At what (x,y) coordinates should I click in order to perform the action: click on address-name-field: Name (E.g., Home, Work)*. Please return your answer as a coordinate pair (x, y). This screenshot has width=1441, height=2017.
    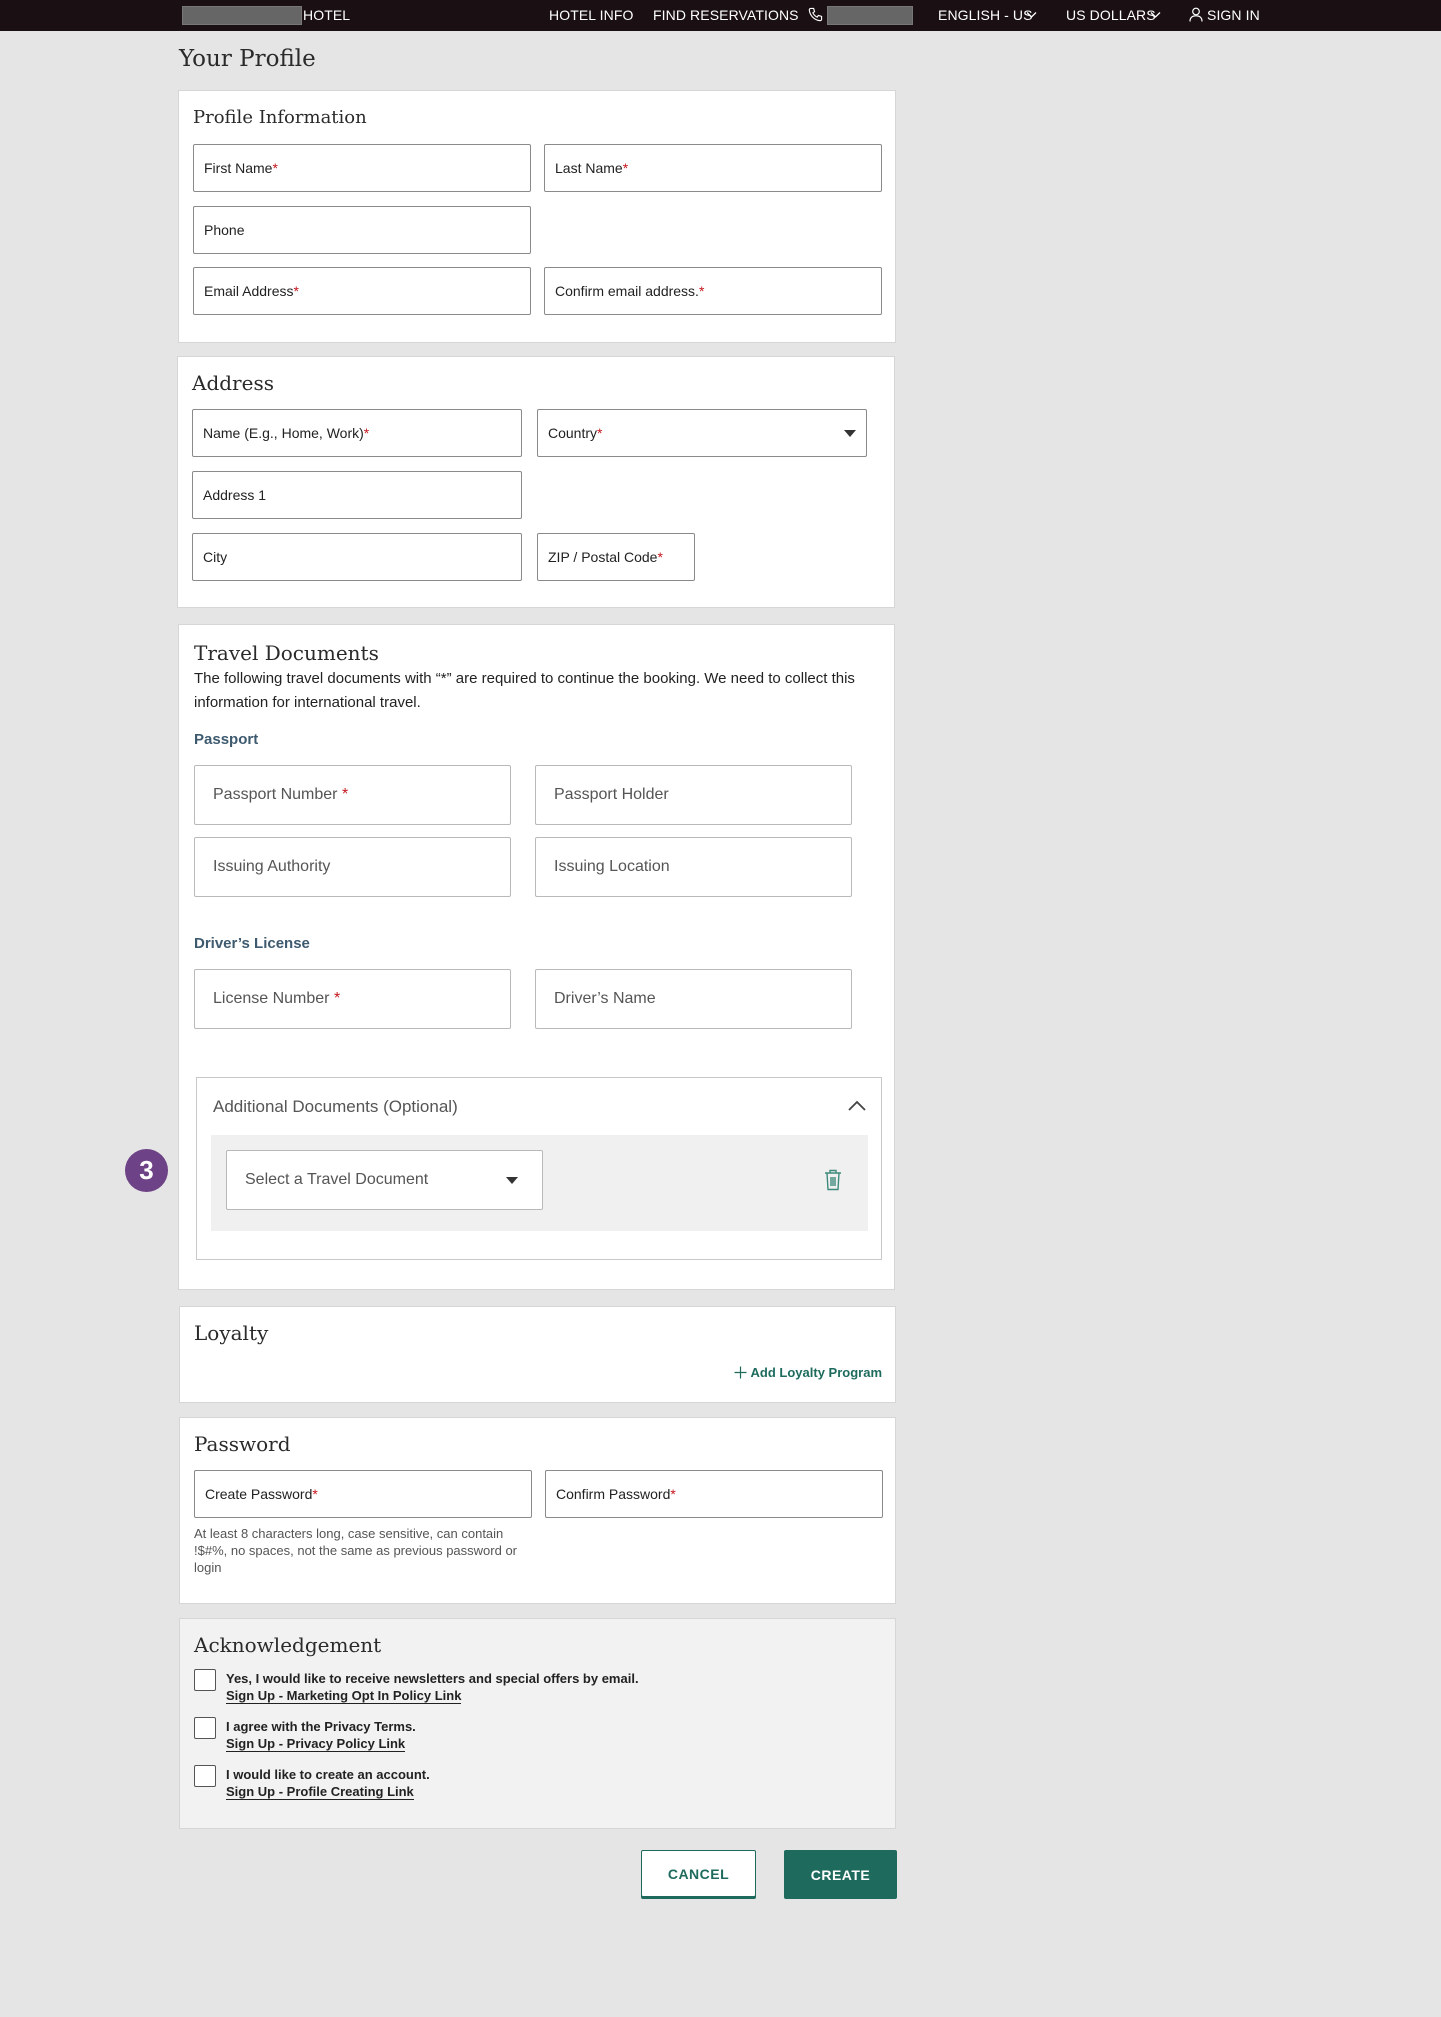
    Looking at the image, I should click on (357, 433).